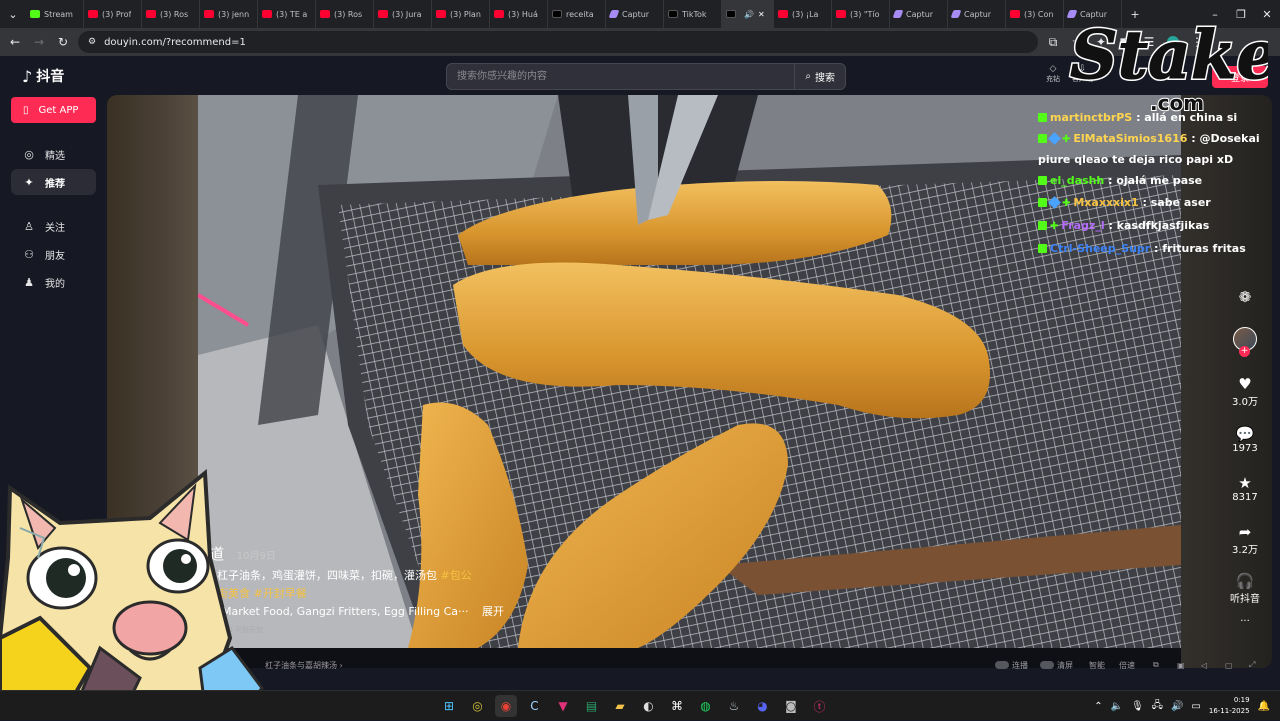 The height and width of the screenshot is (721, 1280). Describe the element at coordinates (1245, 488) in the screenshot. I see `favorite-button: ★ 8317` at that location.